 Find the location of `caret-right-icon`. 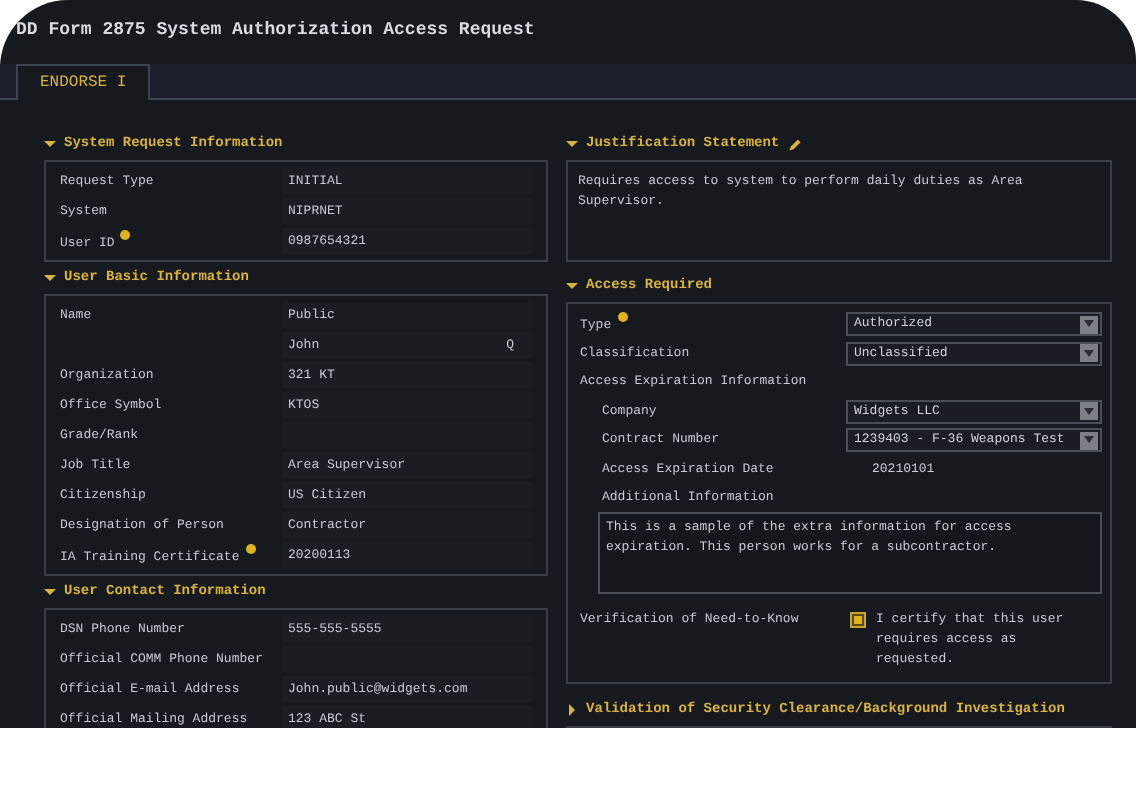

caret-right-icon is located at coordinates (572, 710).